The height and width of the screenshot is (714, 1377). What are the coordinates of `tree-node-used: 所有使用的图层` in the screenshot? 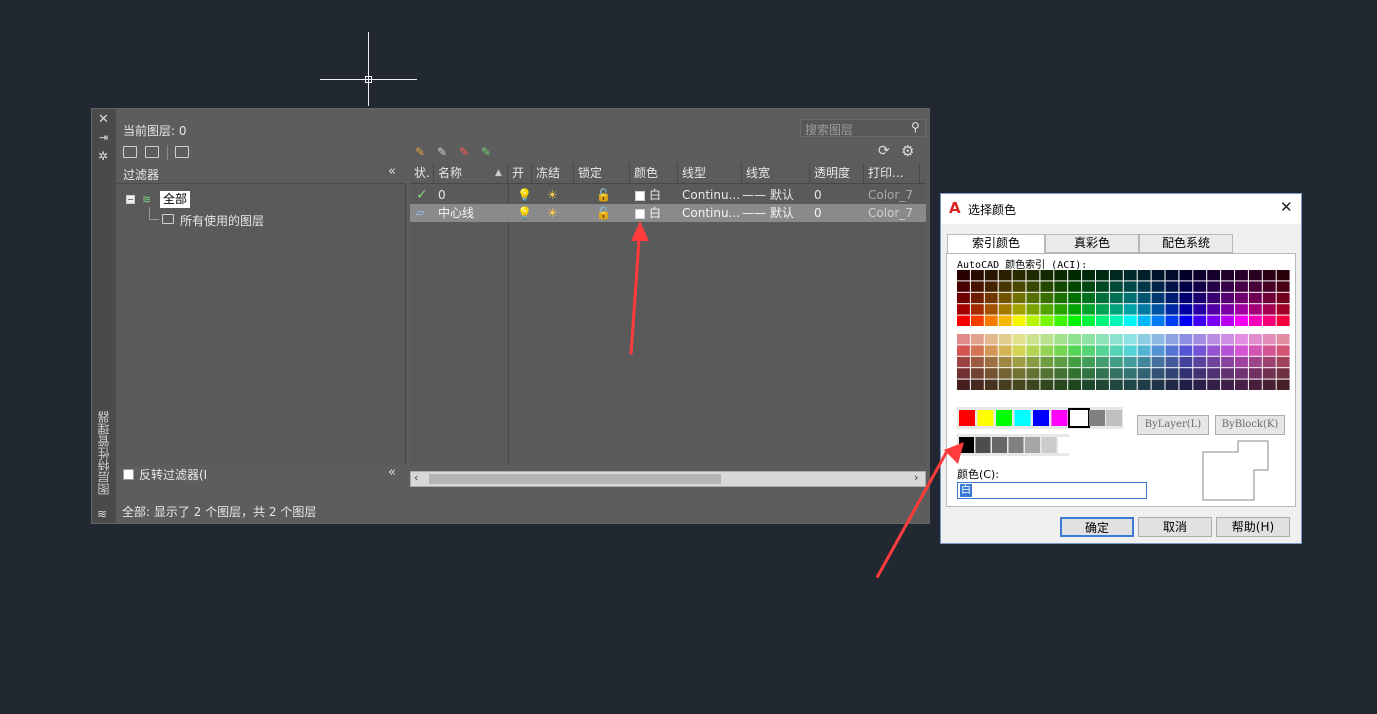 It's located at (222, 220).